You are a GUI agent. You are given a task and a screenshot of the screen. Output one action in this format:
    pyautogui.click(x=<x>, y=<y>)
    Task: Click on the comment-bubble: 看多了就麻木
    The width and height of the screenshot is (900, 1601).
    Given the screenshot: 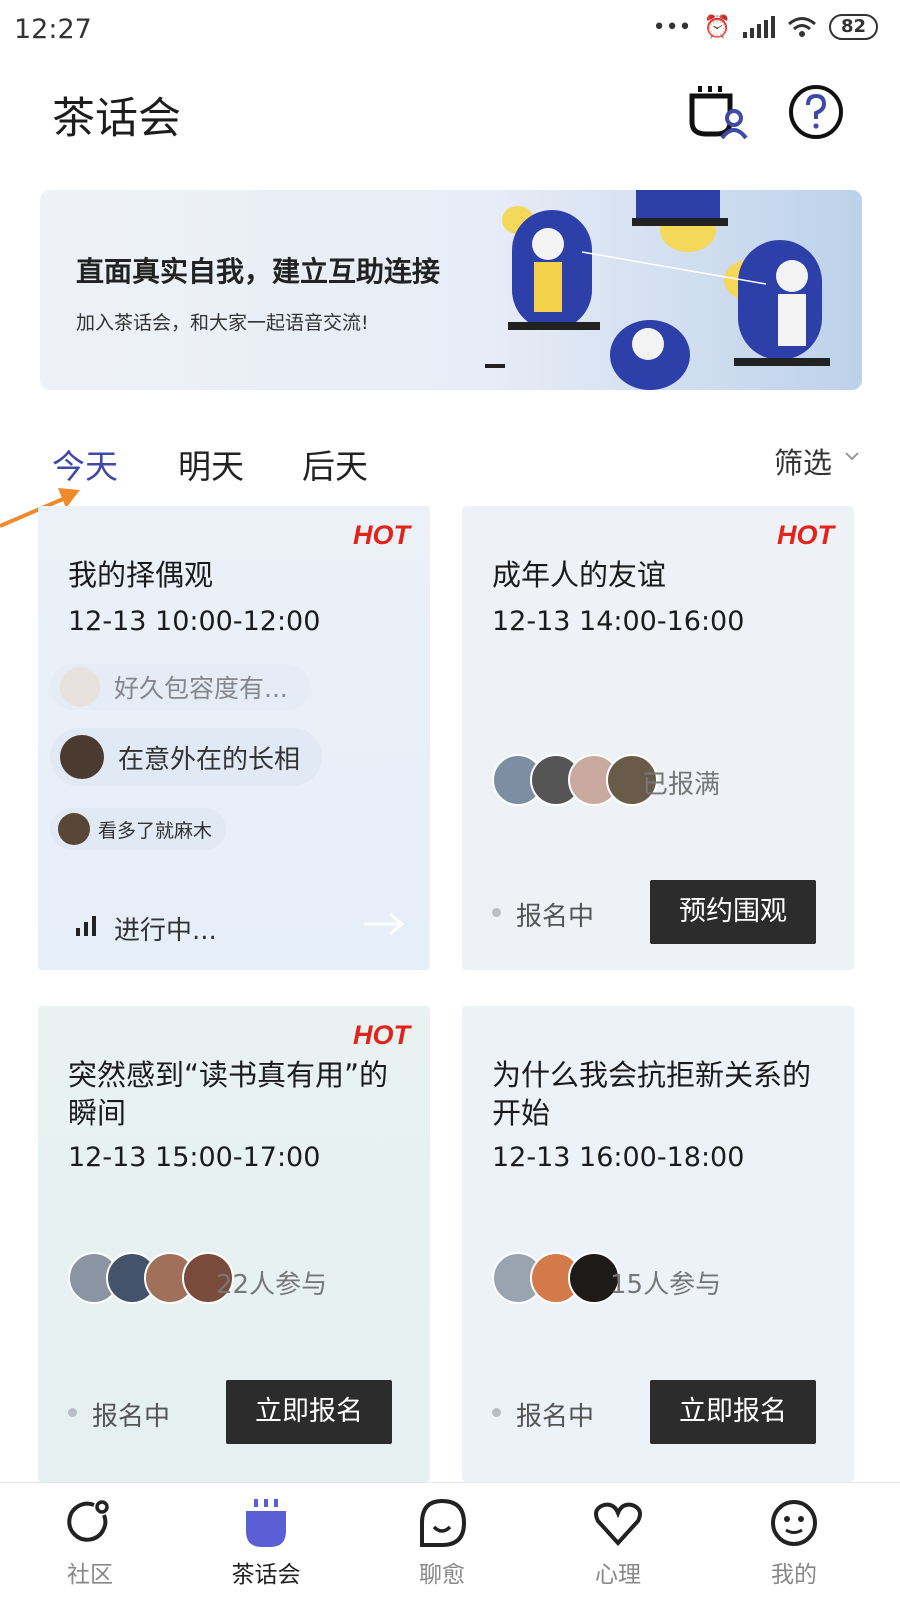 What is the action you would take?
    pyautogui.click(x=138, y=829)
    